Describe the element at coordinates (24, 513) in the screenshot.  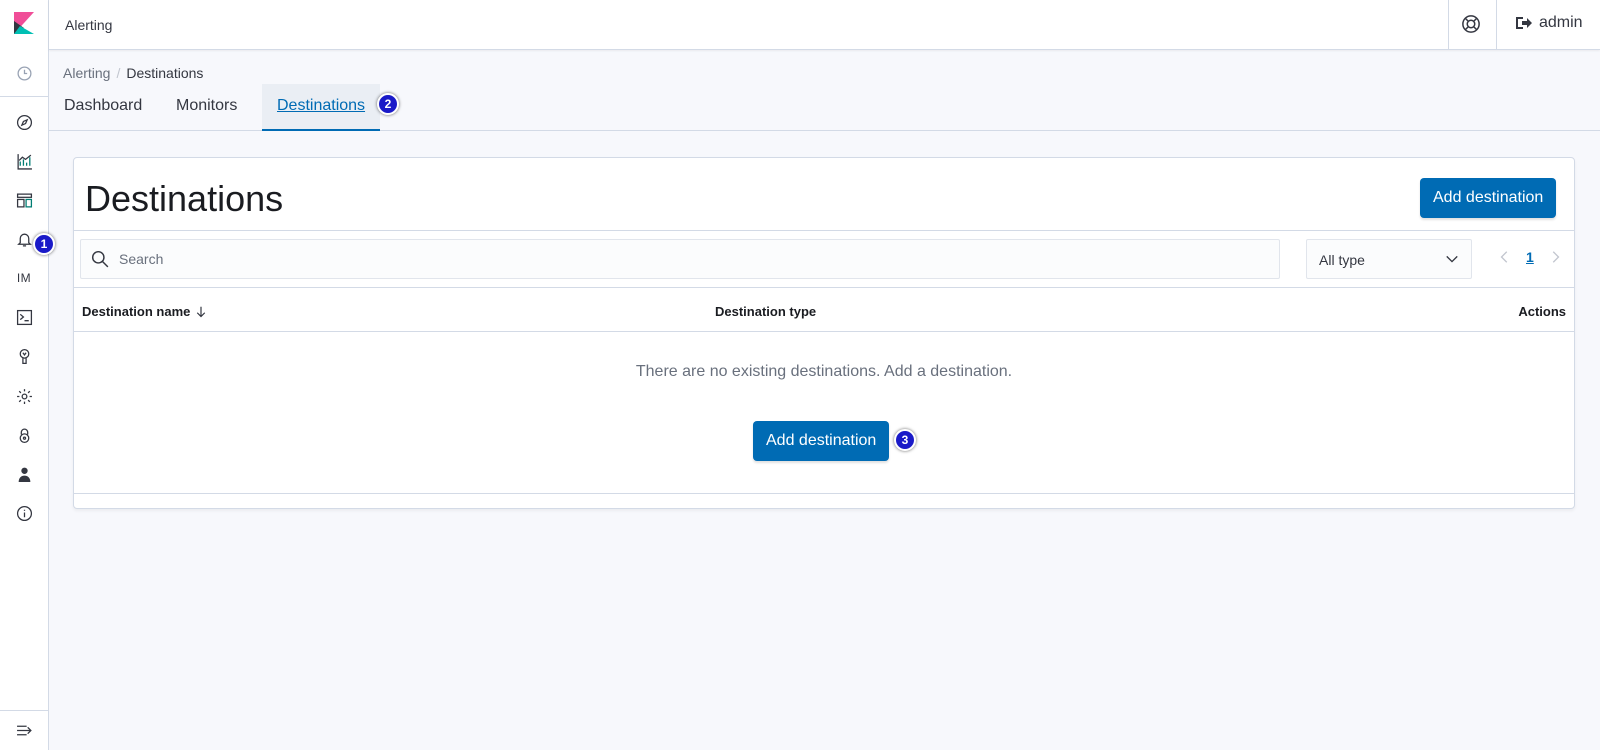
I see `info-icon` at that location.